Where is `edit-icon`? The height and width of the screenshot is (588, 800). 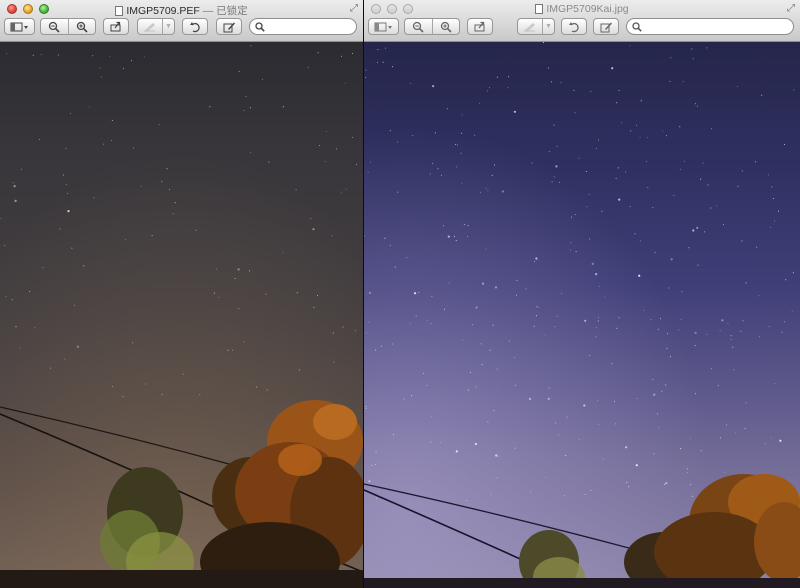 edit-icon is located at coordinates (229, 27).